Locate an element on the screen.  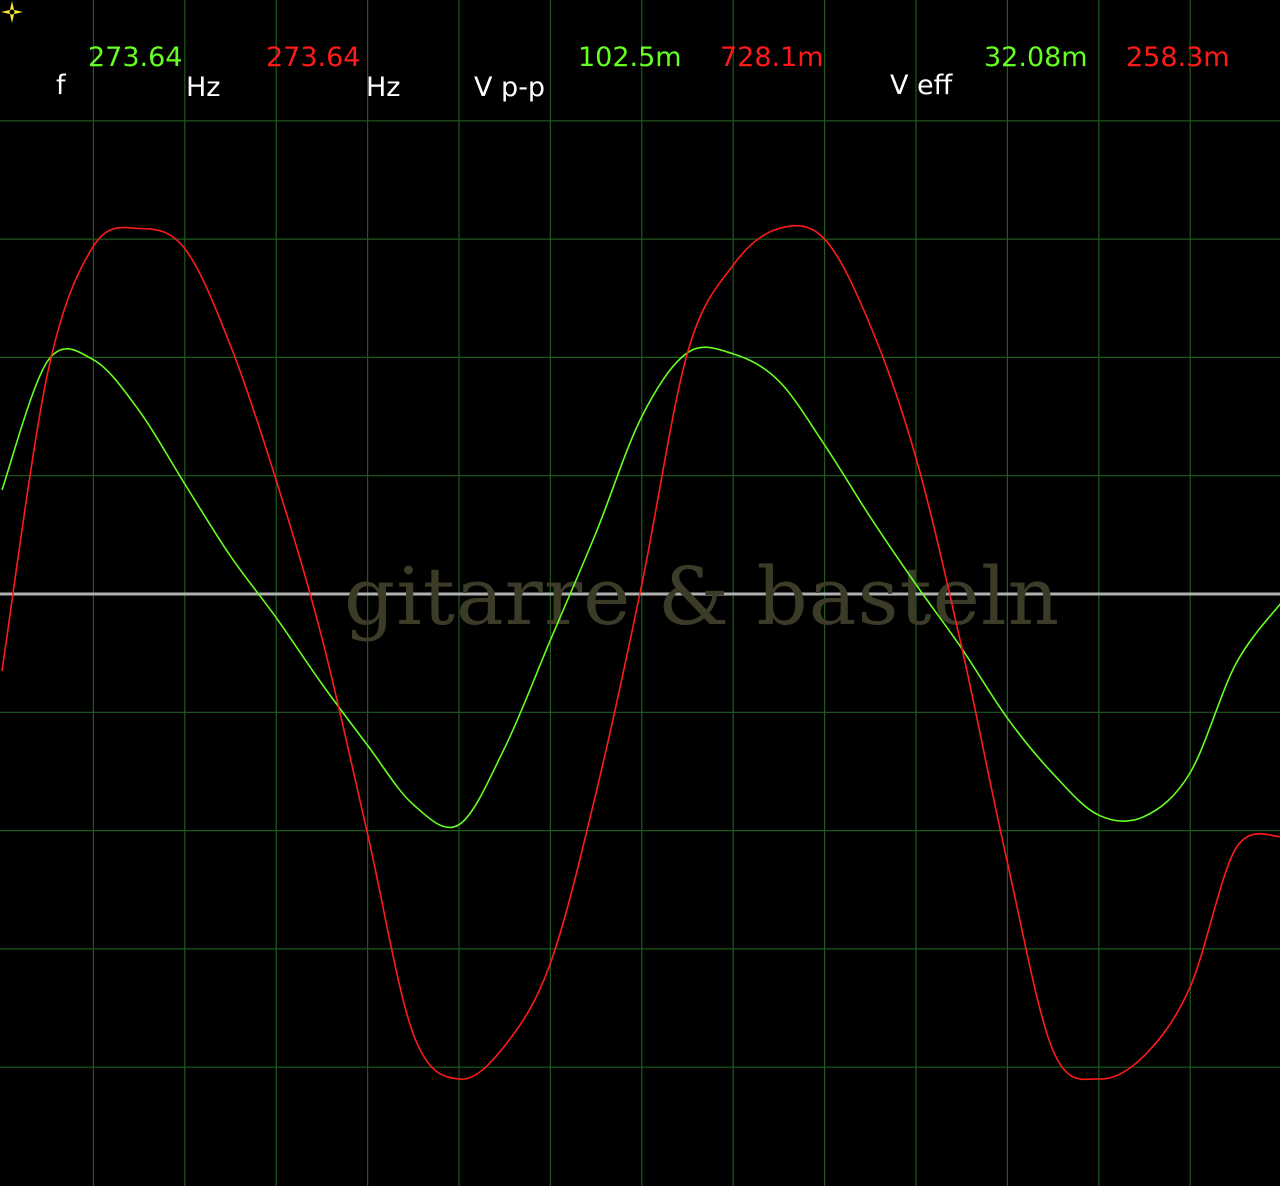
vpp-ch1-value: 102.5m is located at coordinates (630, 57).